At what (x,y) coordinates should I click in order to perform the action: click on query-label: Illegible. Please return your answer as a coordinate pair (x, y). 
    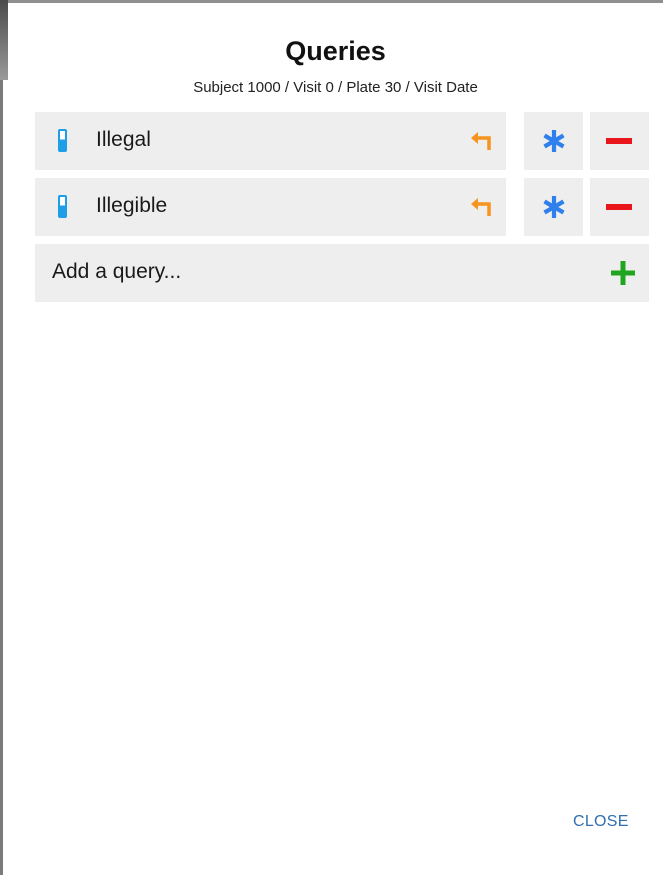
    Looking at the image, I should click on (132, 205).